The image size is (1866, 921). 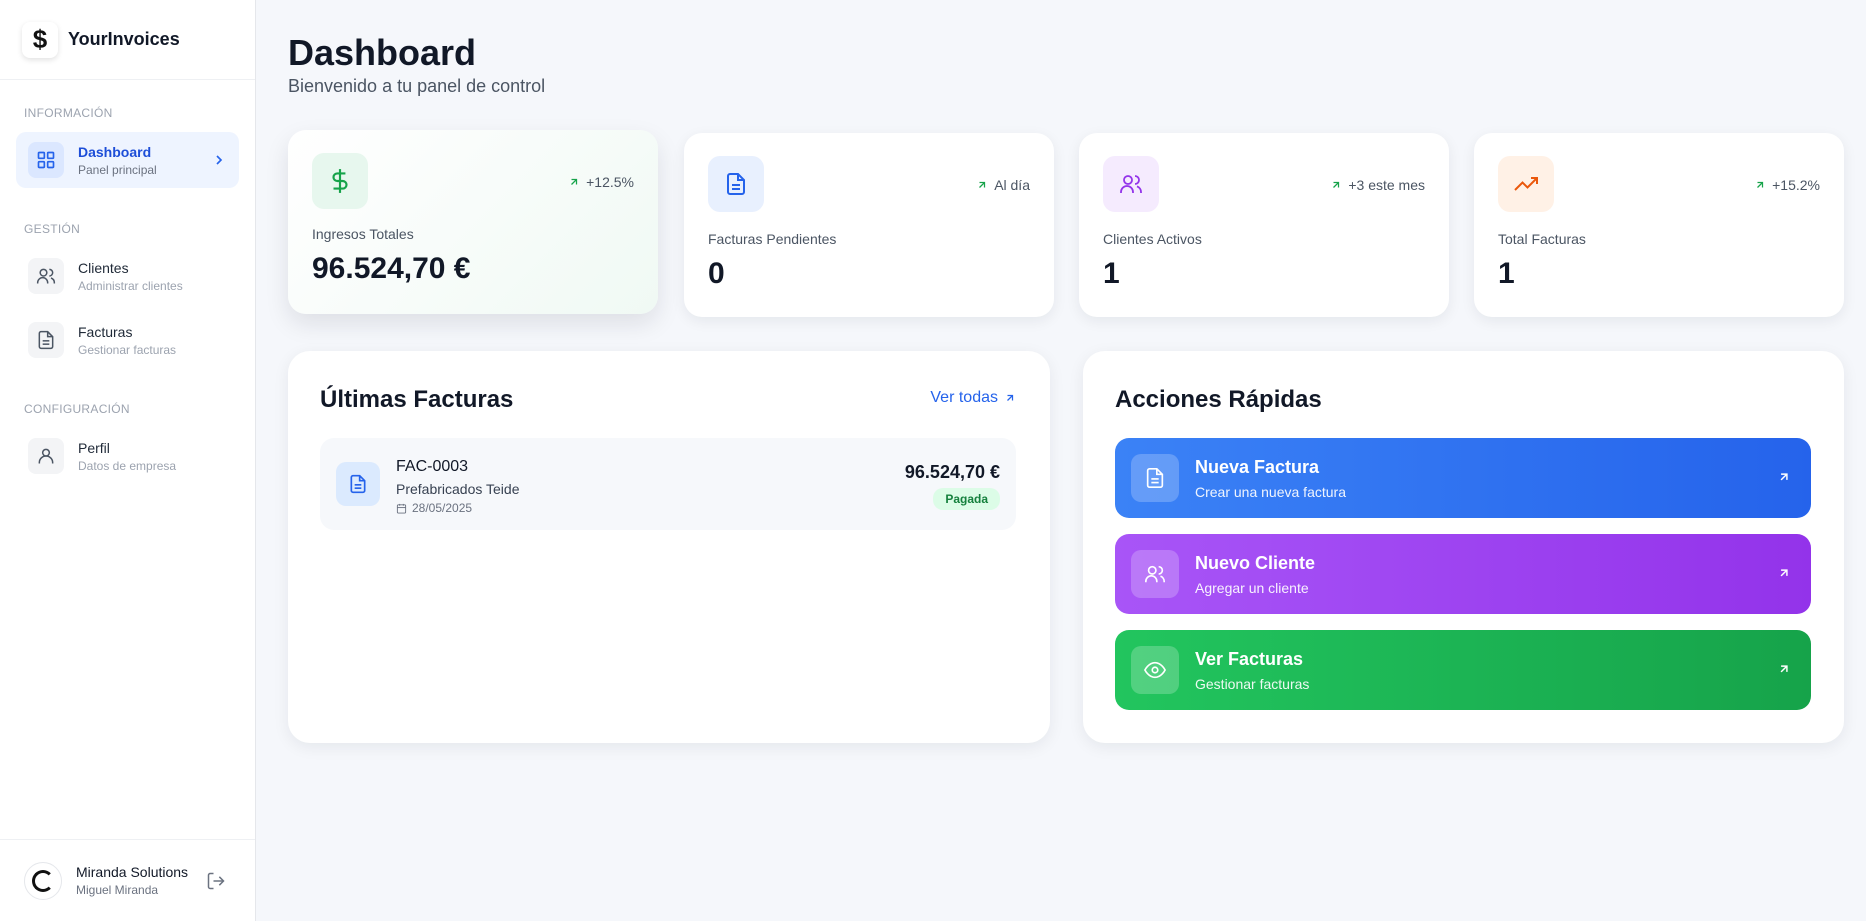 I want to click on stat-card-ingresos: +12.5% Ingresos Totales 96.524,70 €, so click(x=473, y=222).